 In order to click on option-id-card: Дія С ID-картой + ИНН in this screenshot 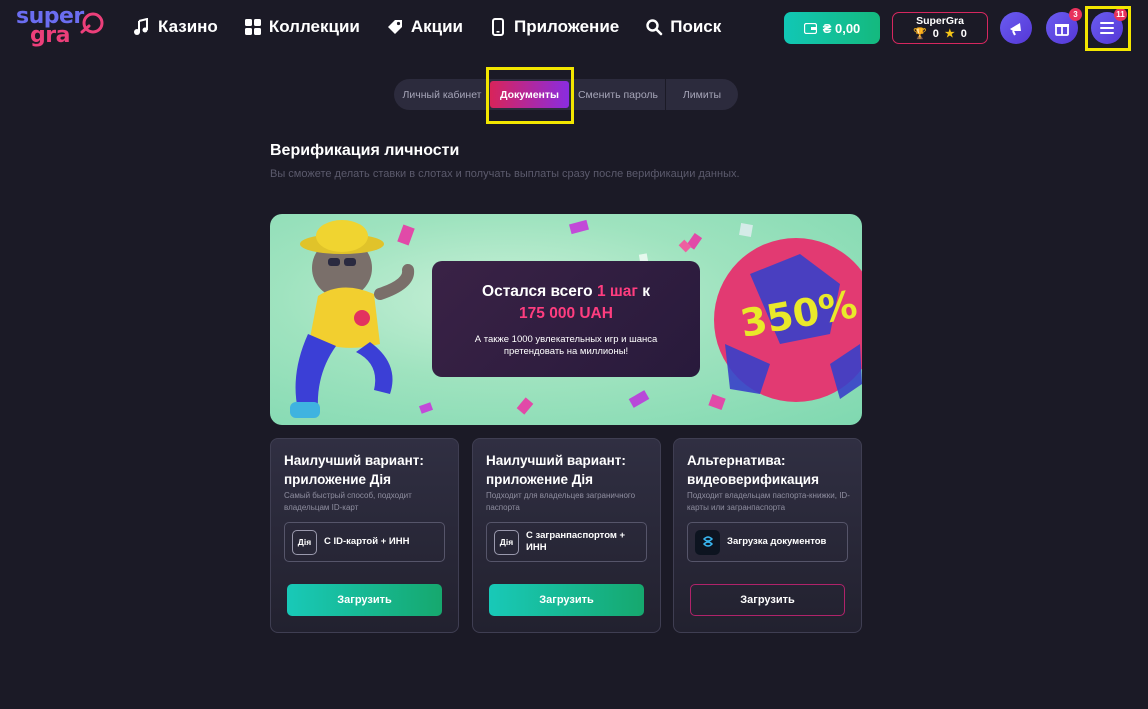, I will do `click(364, 542)`.